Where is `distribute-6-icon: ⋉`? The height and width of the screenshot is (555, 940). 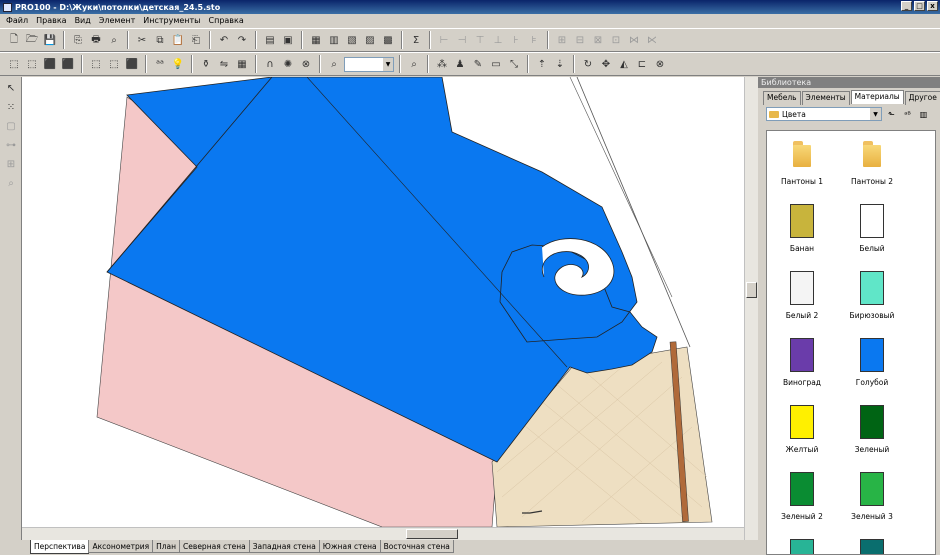 distribute-6-icon: ⋉ is located at coordinates (652, 40).